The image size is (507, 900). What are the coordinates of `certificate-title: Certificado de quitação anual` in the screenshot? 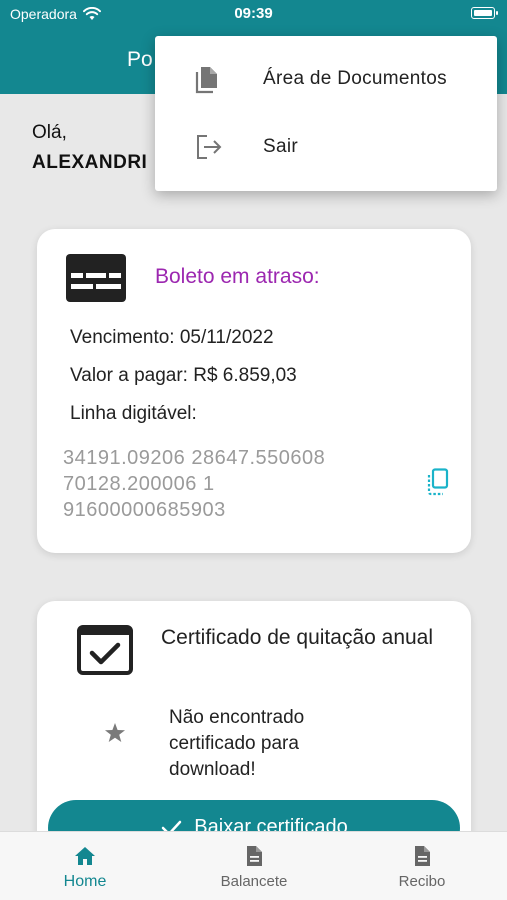 It's located at (297, 637).